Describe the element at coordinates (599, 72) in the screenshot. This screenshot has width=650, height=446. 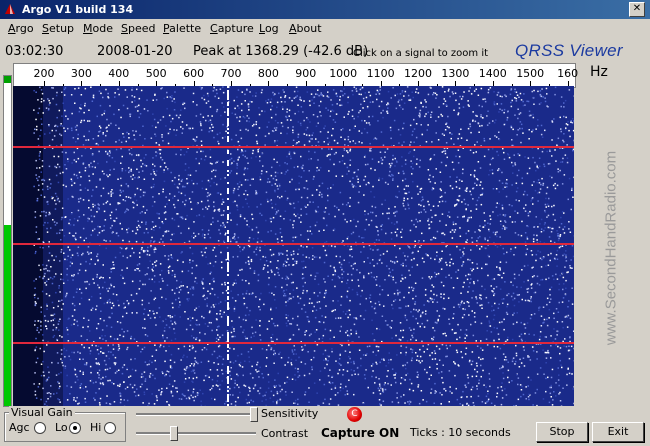
I see `scale-unit: Hz` at that location.